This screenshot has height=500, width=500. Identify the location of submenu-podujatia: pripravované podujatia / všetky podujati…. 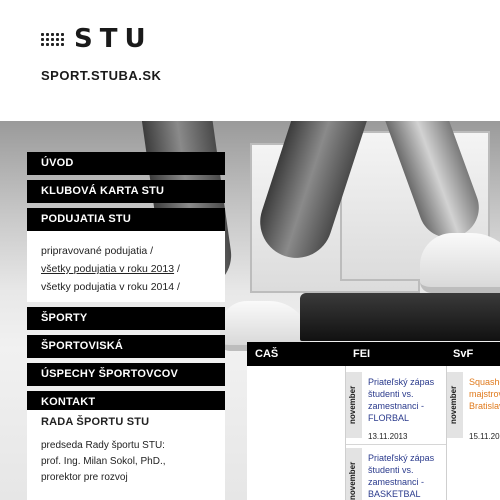
(126, 266).